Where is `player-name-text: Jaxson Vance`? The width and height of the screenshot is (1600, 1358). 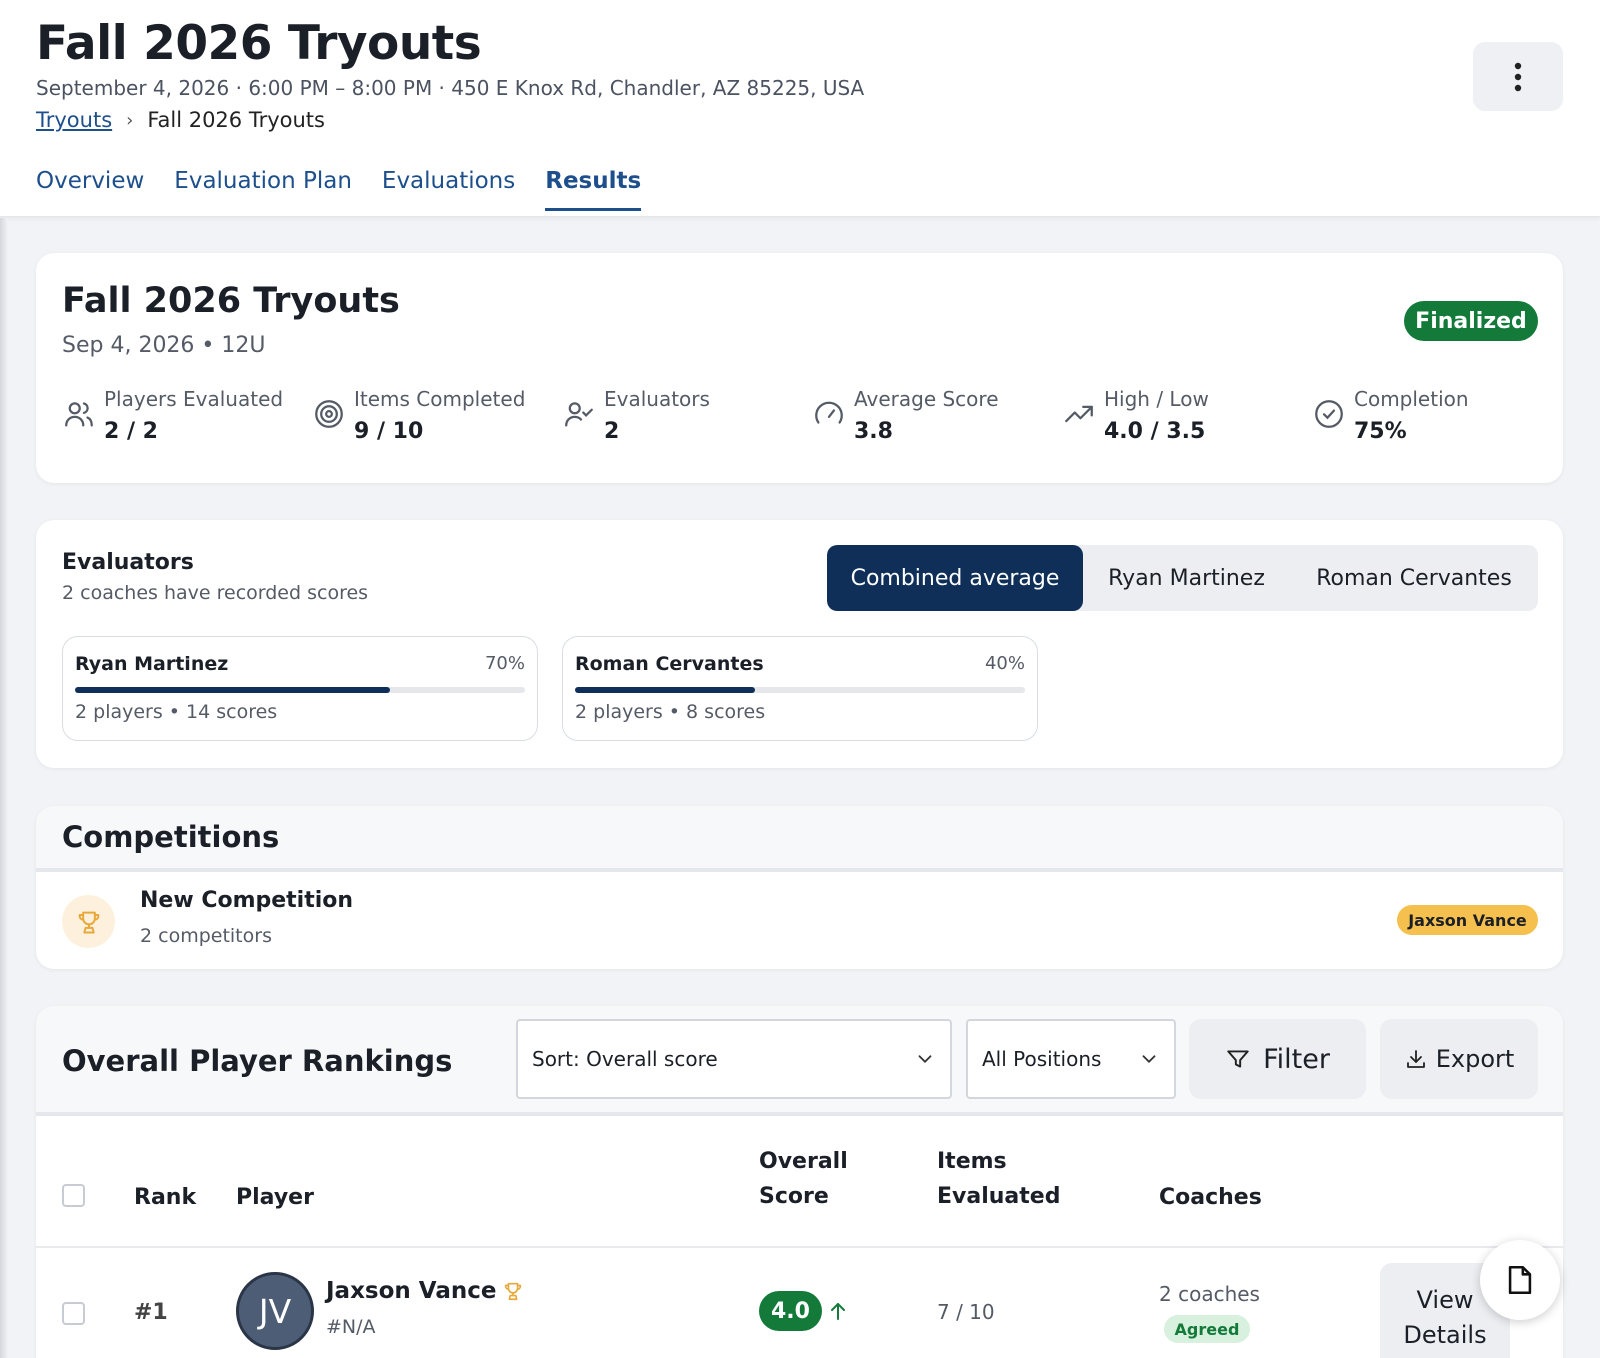 player-name-text: Jaxson Vance is located at coordinates (411, 1291).